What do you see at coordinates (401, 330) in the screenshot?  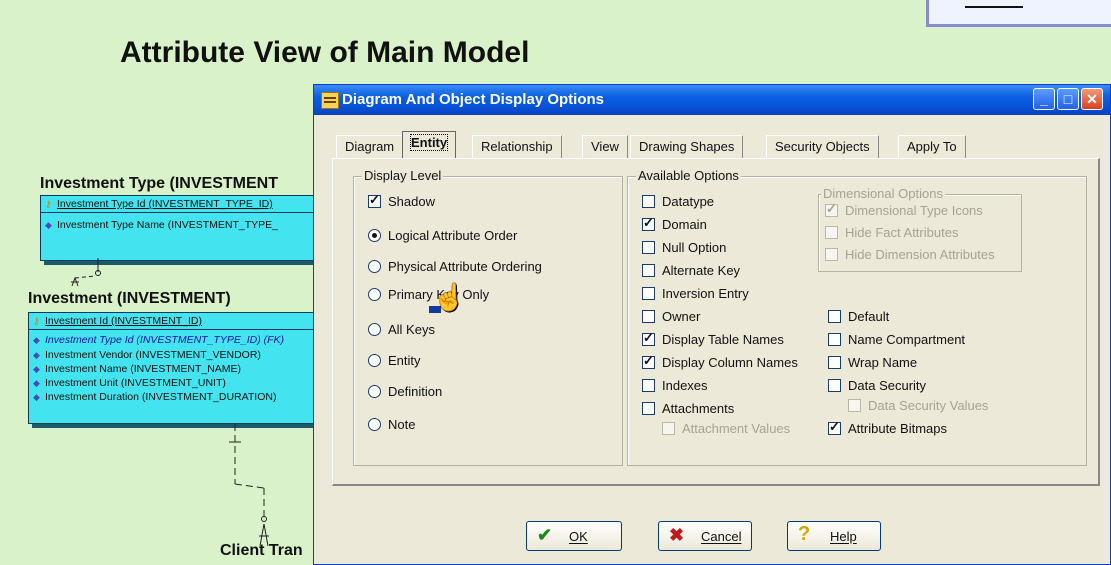 I see `radio-all-keys: All Keys` at bounding box center [401, 330].